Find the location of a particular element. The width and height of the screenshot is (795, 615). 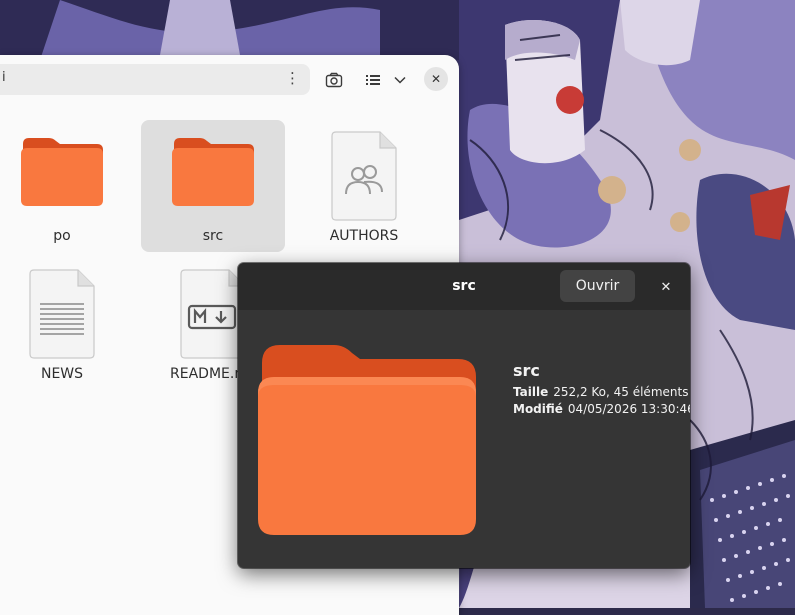

contacts-file-icon is located at coordinates (364, 178).